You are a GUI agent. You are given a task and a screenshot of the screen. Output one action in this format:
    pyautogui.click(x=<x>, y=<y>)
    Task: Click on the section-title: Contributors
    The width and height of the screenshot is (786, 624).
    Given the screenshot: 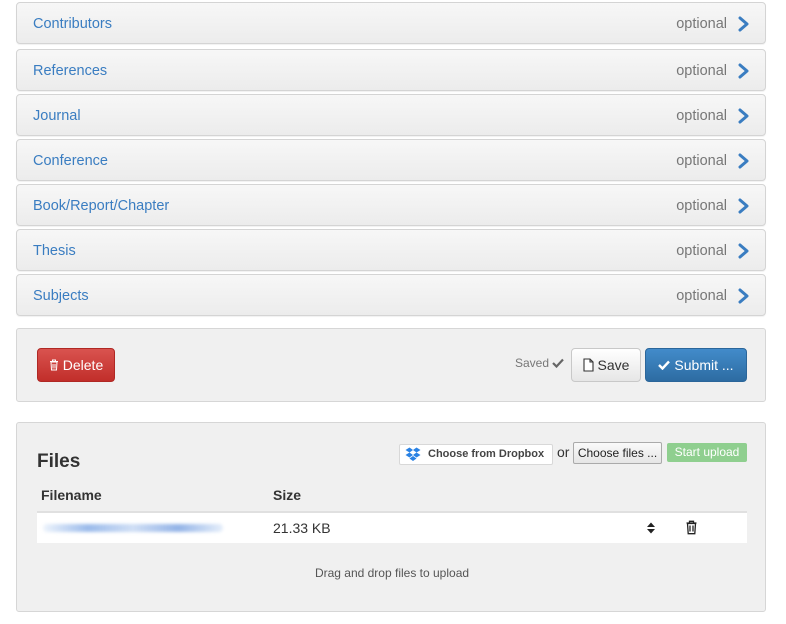 What is the action you would take?
    pyautogui.click(x=72, y=24)
    